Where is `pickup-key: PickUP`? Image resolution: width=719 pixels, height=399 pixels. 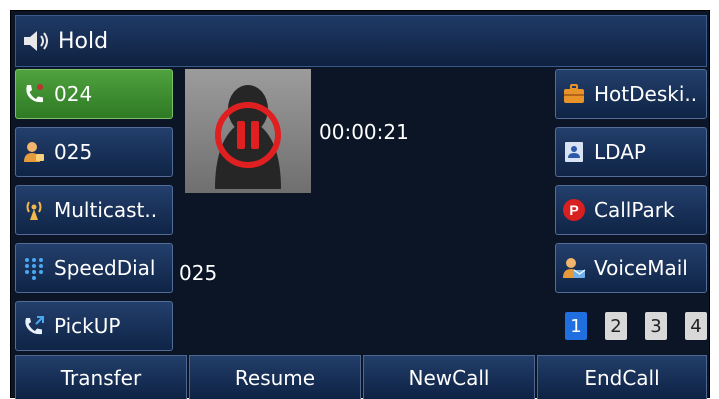 pickup-key: PickUP is located at coordinates (94, 326).